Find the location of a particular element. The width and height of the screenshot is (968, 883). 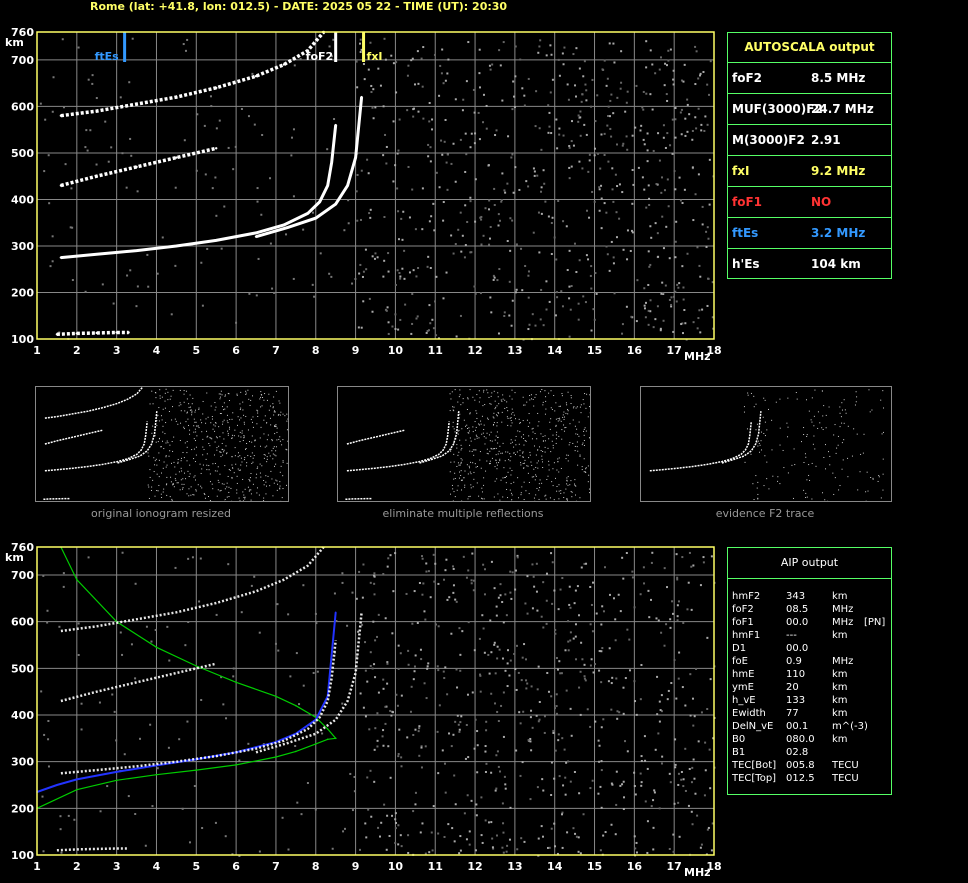

aip-row: DelN_vE 00.1 m^(-3) is located at coordinates (811, 726).